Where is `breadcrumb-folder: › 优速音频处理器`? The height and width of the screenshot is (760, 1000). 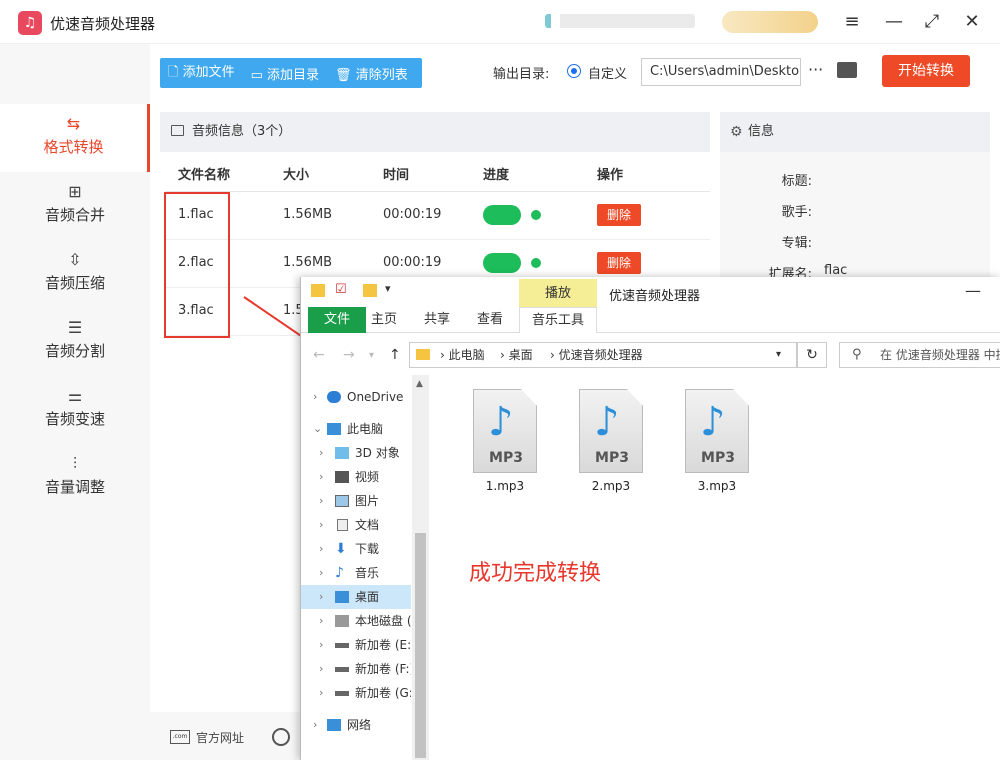 breadcrumb-folder: › 优速音频处理器 is located at coordinates (596, 355).